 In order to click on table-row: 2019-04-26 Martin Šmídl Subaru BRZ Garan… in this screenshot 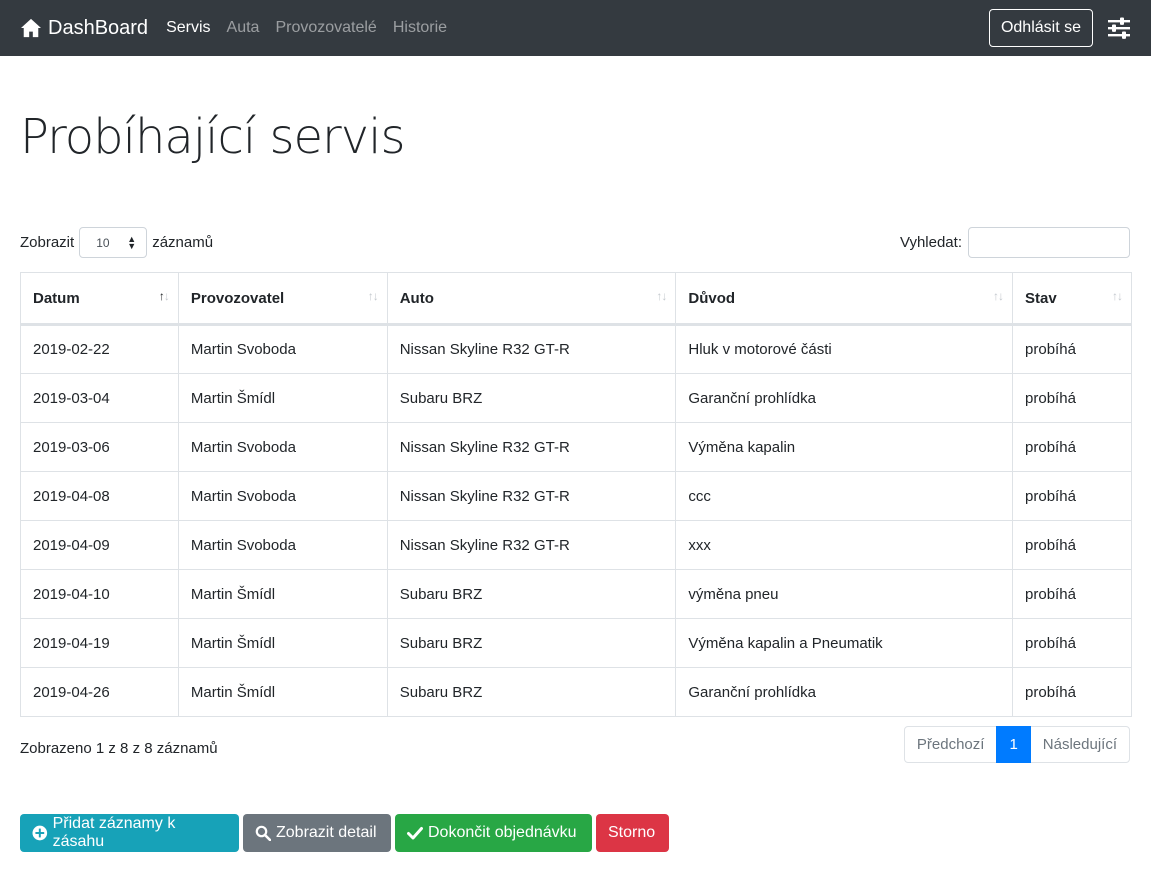, I will do `click(576, 692)`.